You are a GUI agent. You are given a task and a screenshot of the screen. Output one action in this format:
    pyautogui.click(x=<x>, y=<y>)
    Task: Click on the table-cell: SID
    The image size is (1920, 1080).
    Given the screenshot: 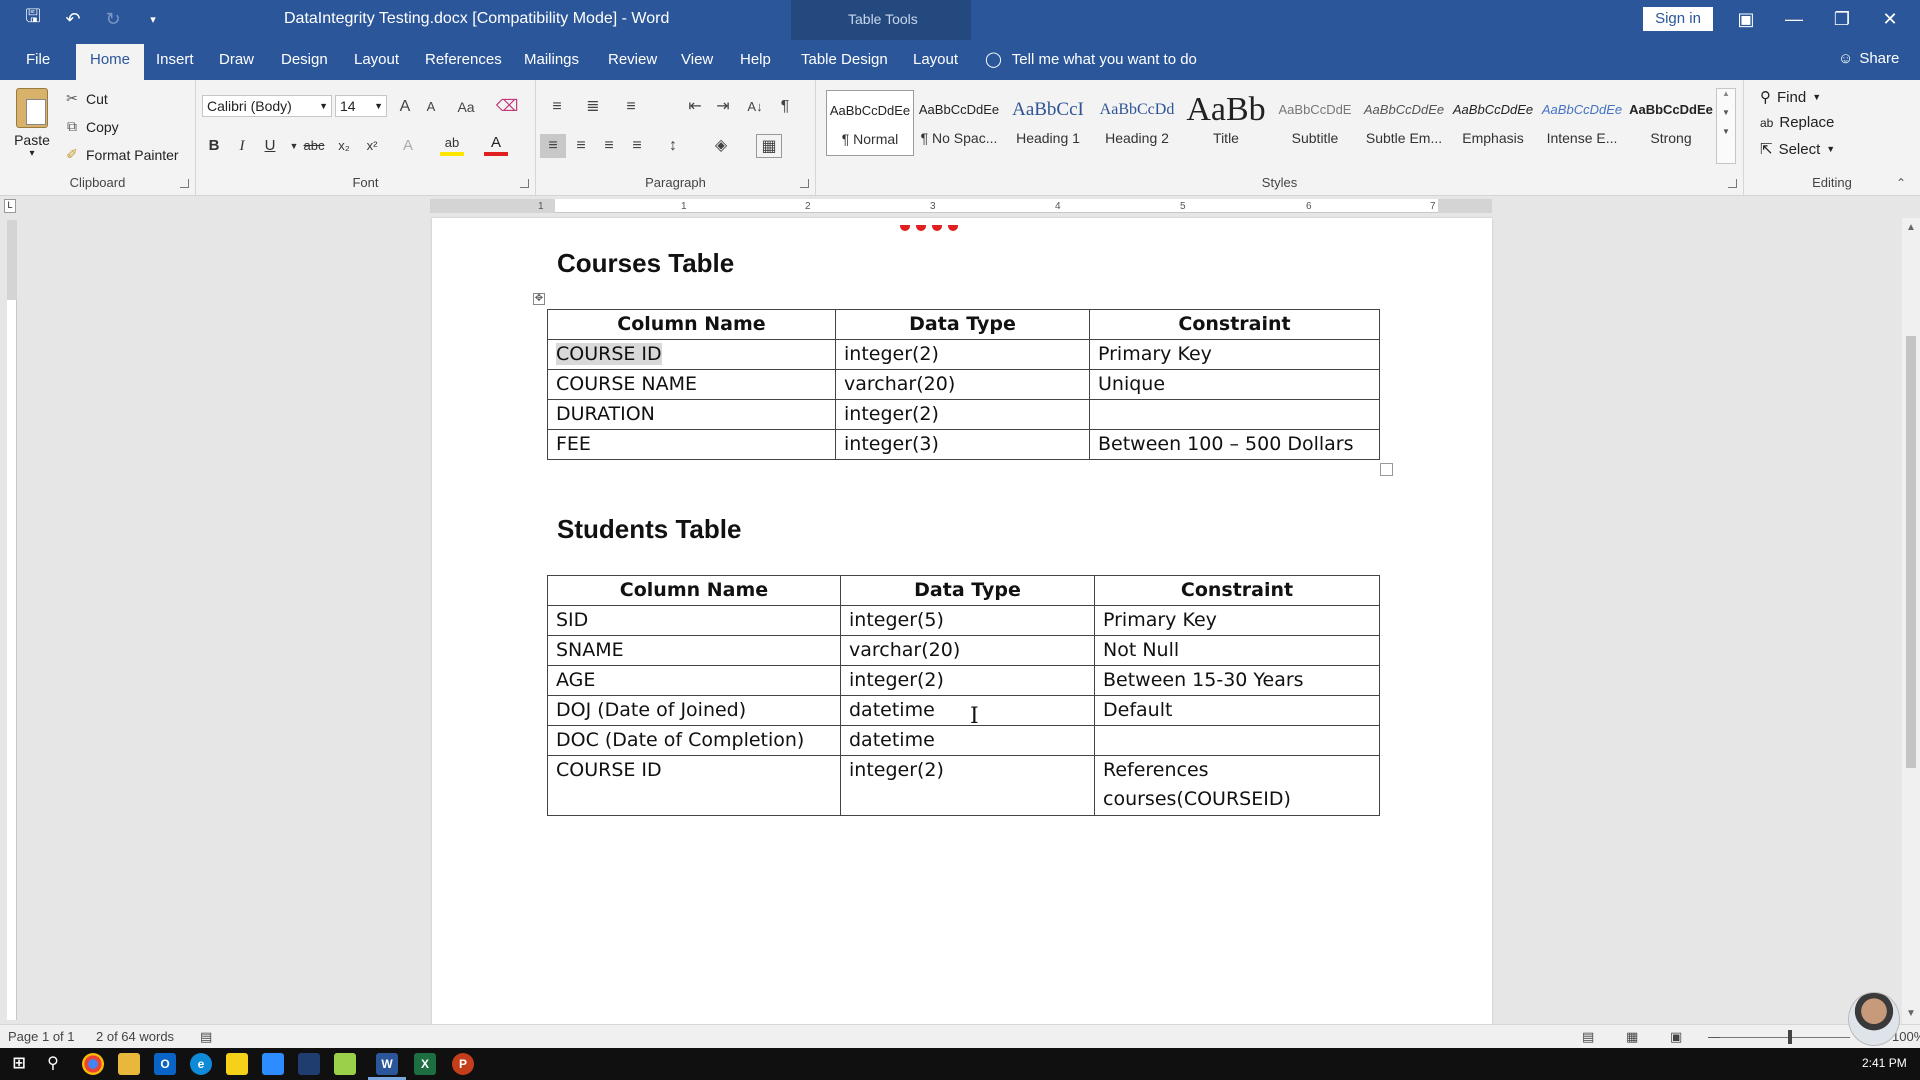 What is the action you would take?
    pyautogui.click(x=694, y=620)
    